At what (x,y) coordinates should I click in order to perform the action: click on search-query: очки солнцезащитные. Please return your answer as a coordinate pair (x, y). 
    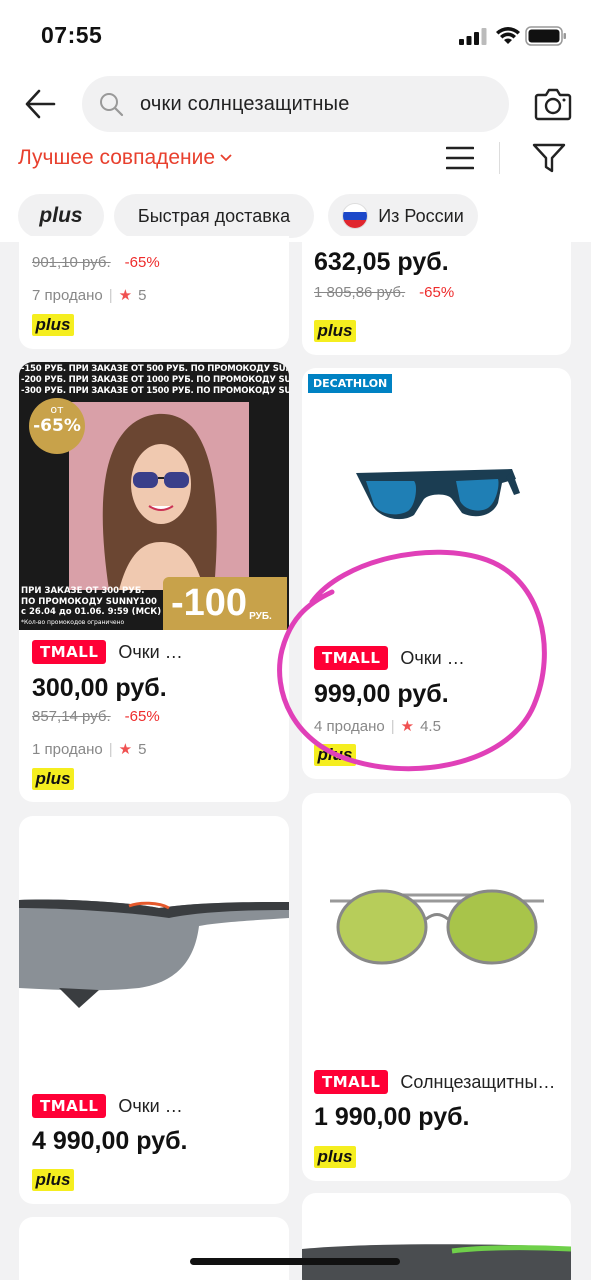
    Looking at the image, I should click on (245, 103).